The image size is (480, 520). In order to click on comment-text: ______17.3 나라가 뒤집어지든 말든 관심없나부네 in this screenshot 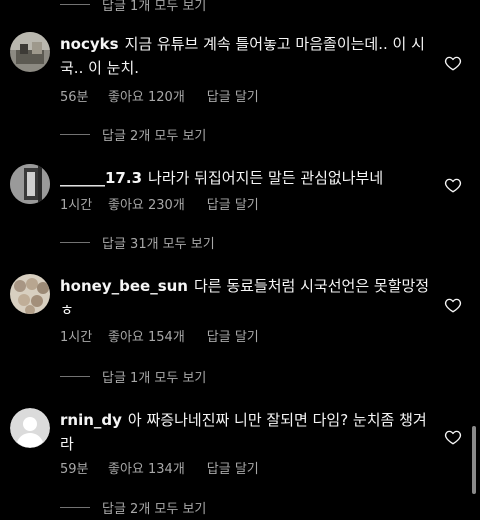, I will do `click(245, 178)`.